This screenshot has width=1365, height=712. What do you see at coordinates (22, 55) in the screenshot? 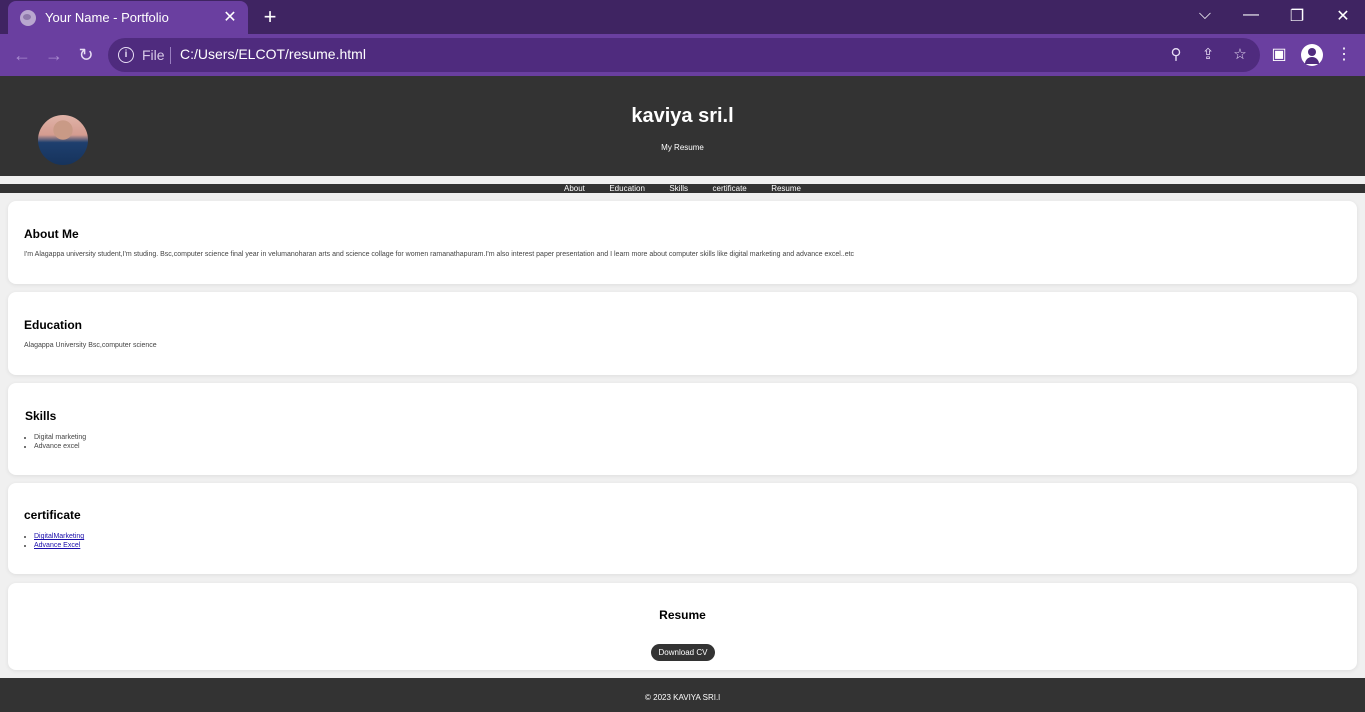
I see `back-arrow-icon: ←` at bounding box center [22, 55].